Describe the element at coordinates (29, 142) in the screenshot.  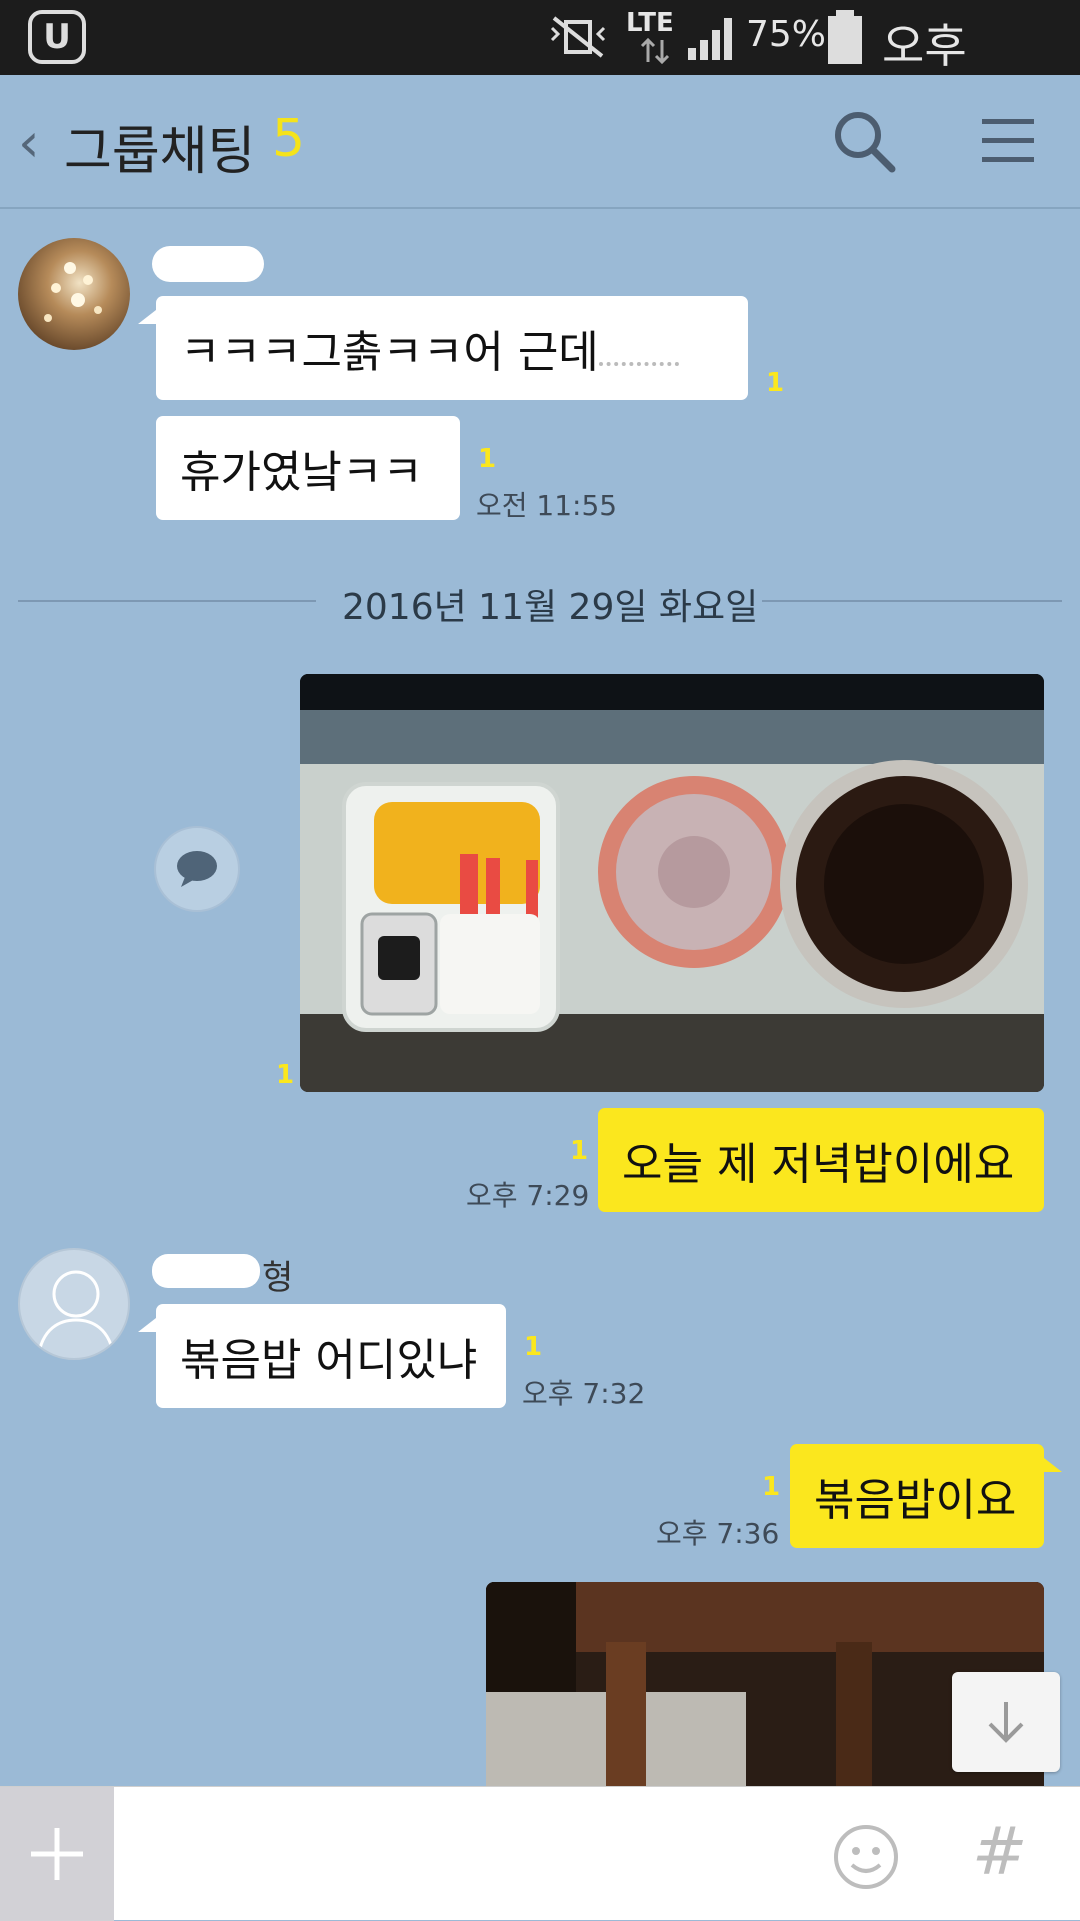
I see `back-chevron-icon: ‹` at that location.